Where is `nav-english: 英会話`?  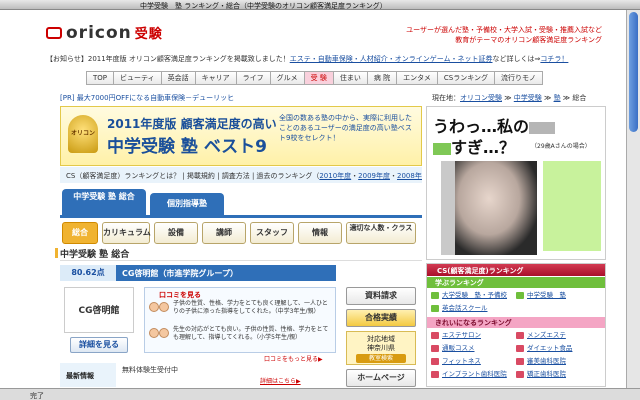 nav-english: 英会話 is located at coordinates (178, 78).